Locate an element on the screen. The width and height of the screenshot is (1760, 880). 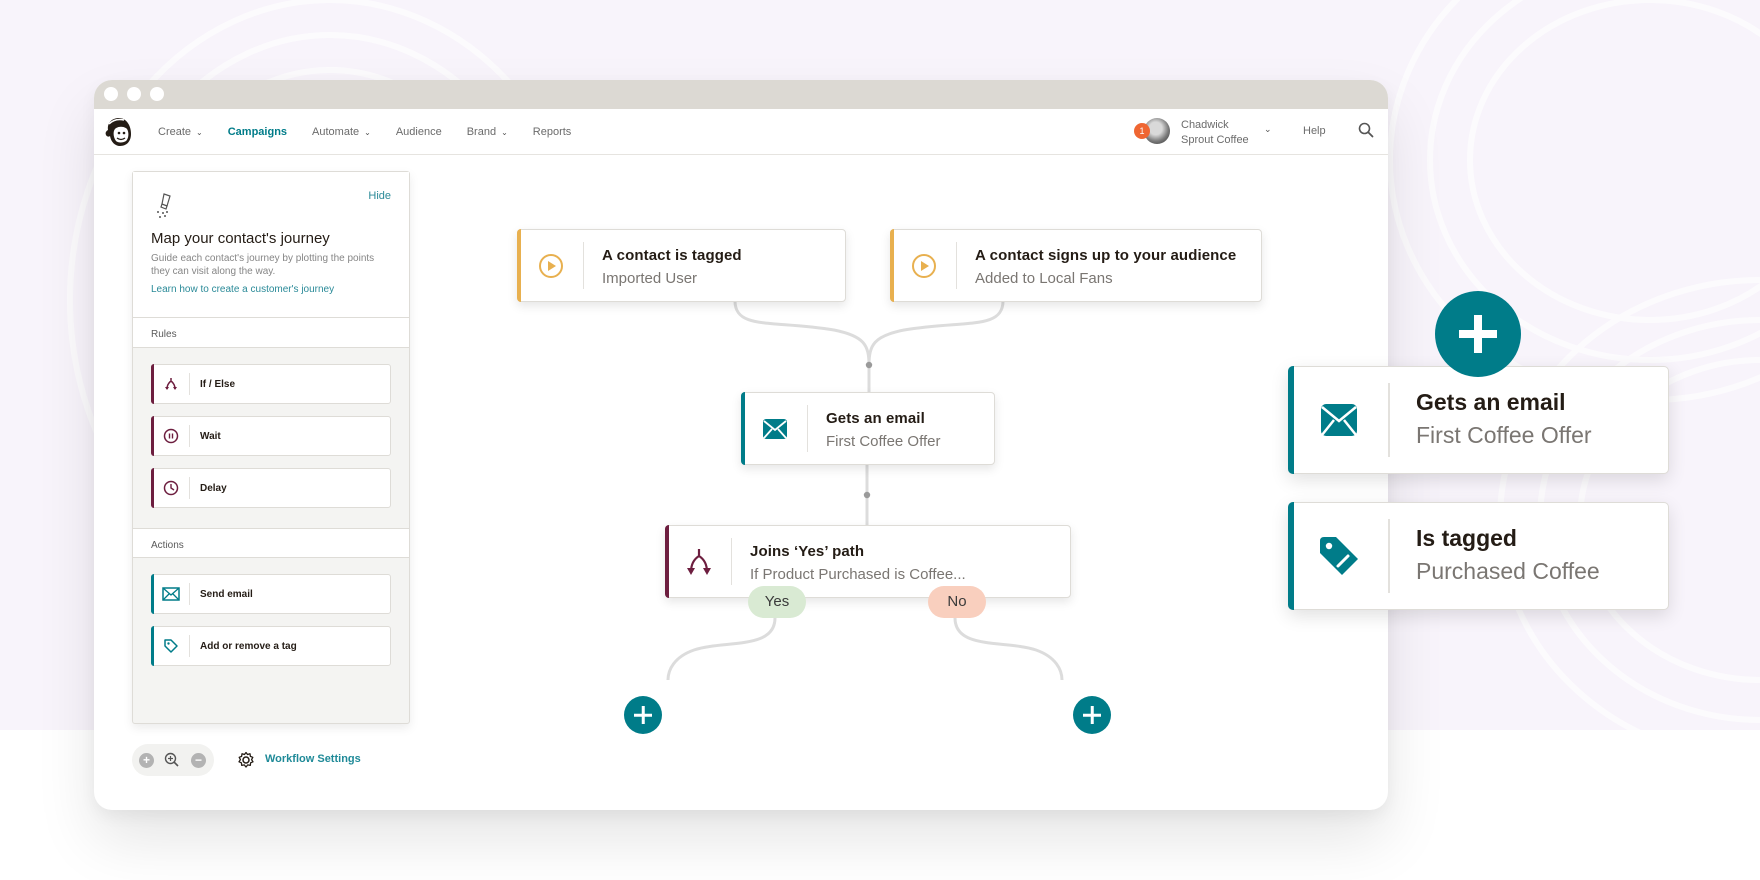
card-title: Gets an email is located at coordinates (1491, 402).